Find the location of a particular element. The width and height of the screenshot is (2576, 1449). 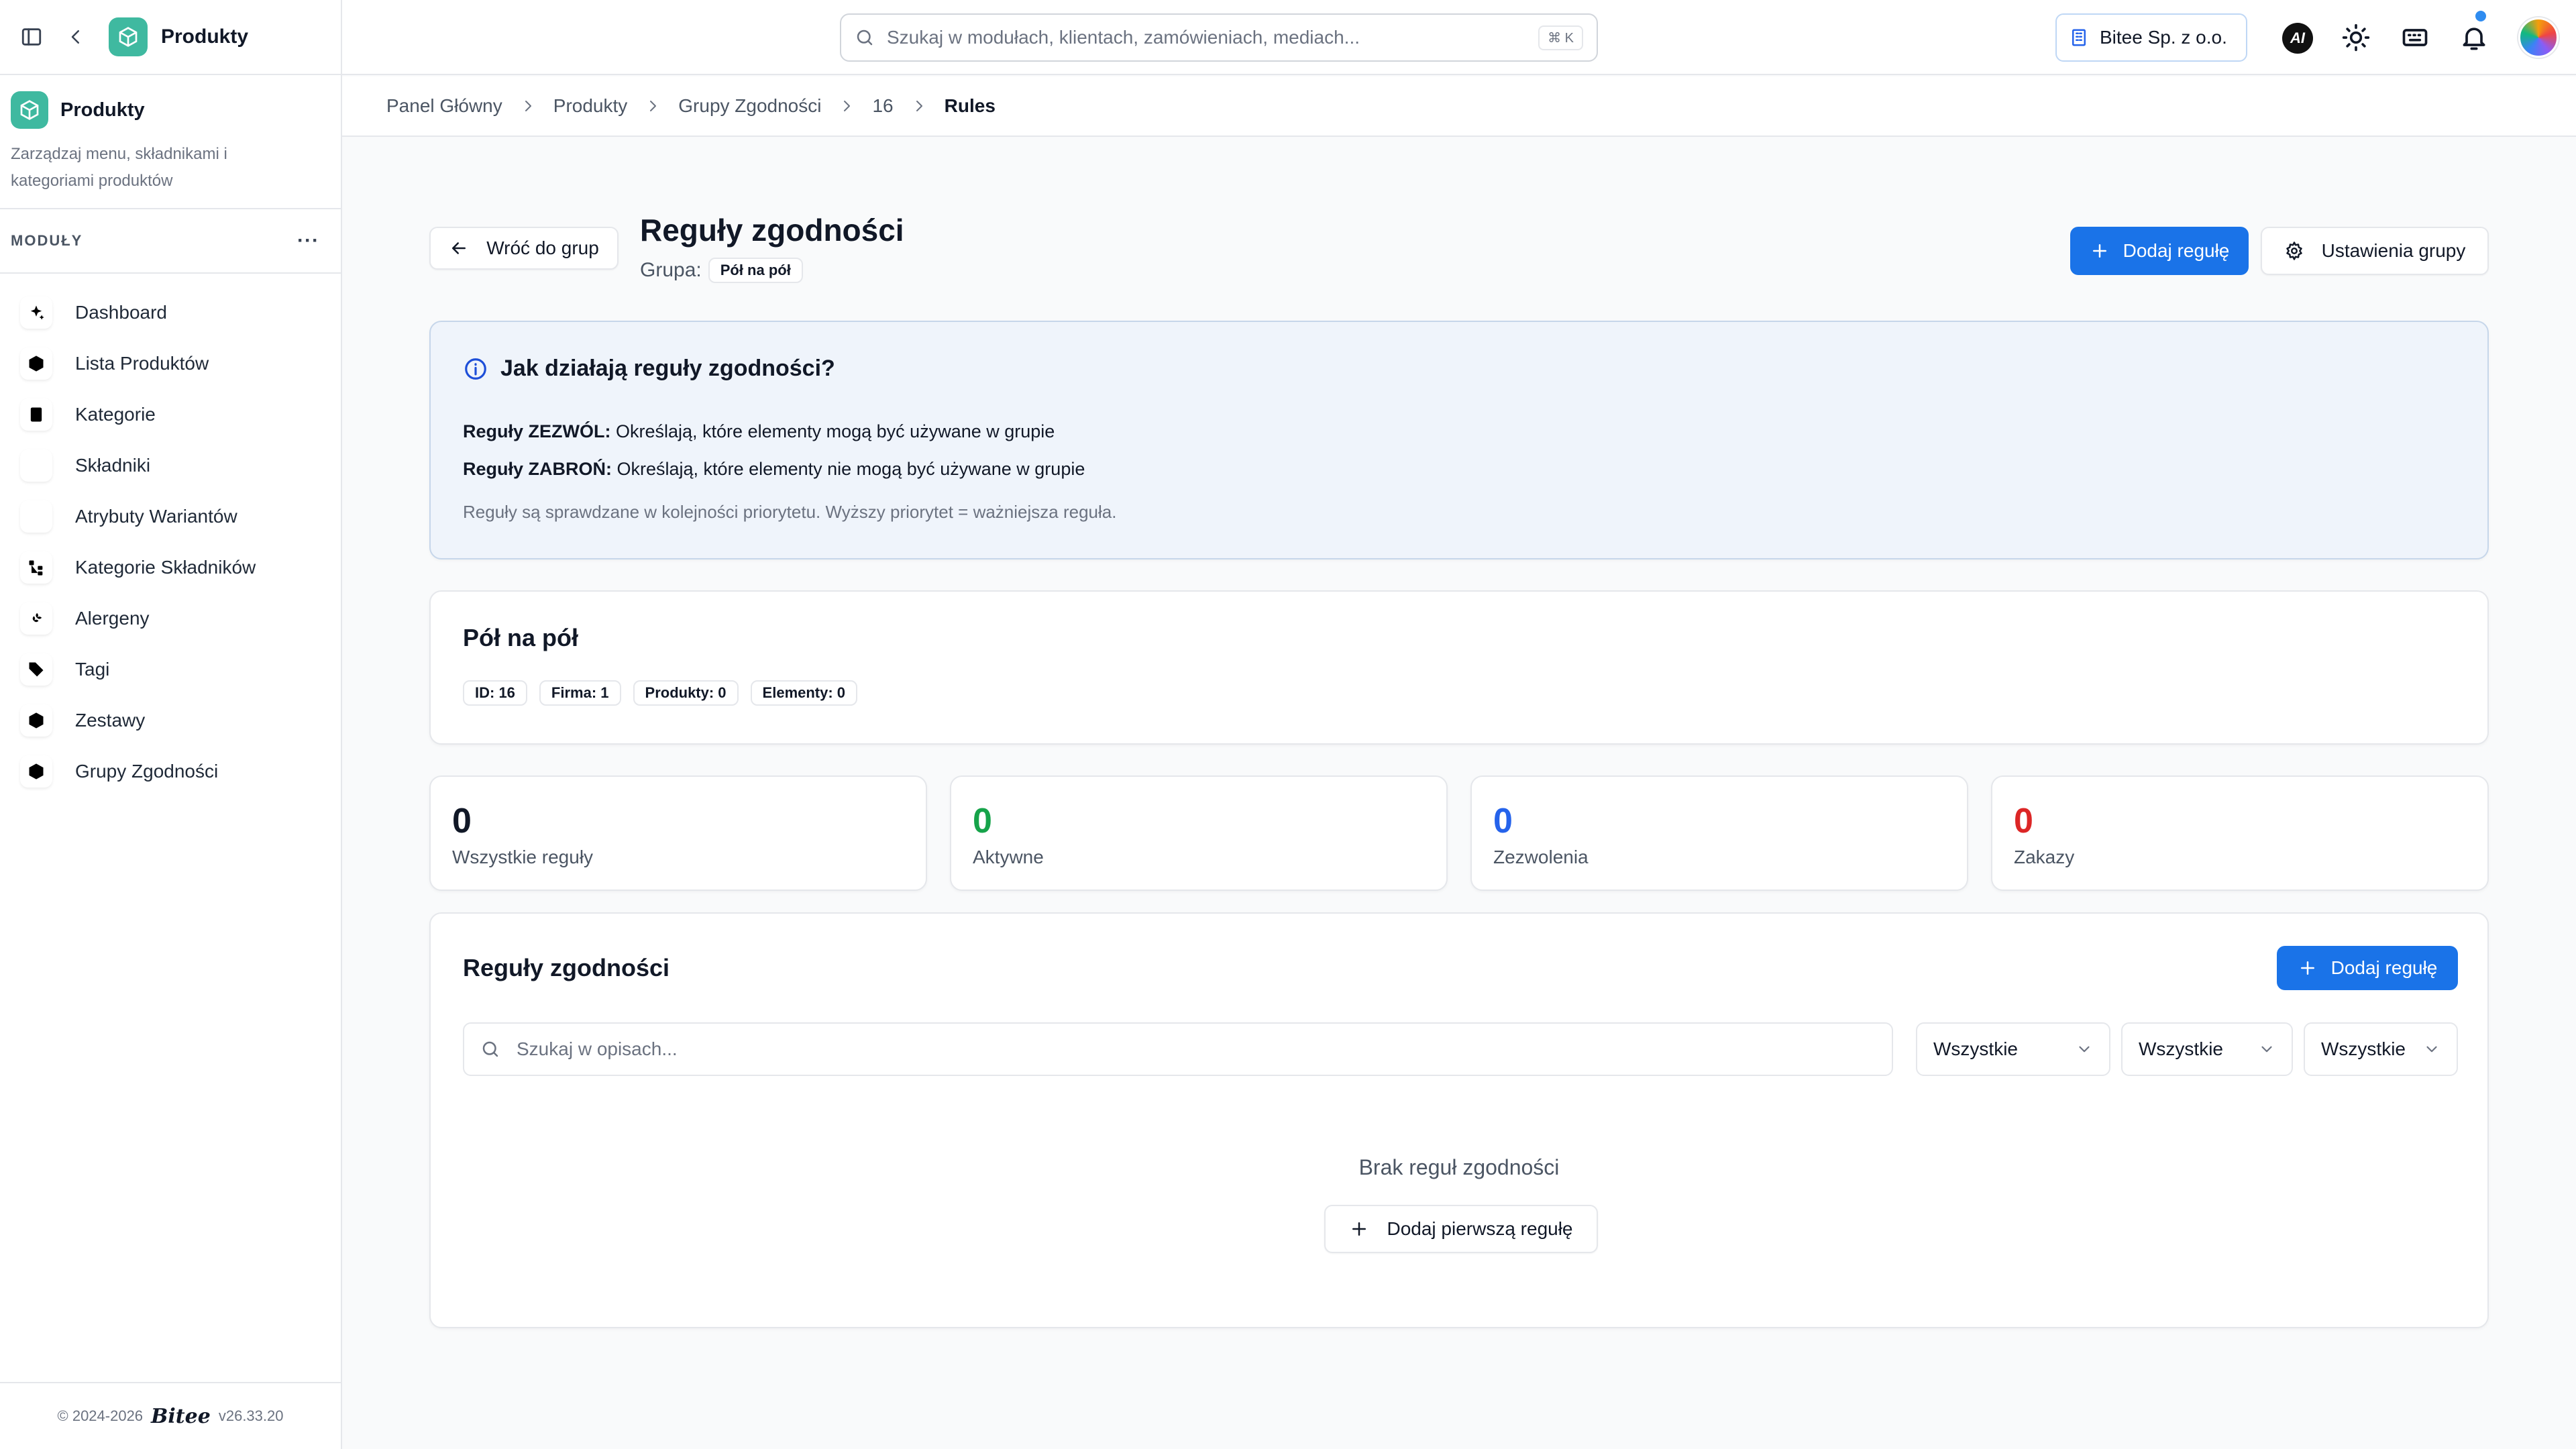

sidebar-item-label: Tagi is located at coordinates (92, 669).